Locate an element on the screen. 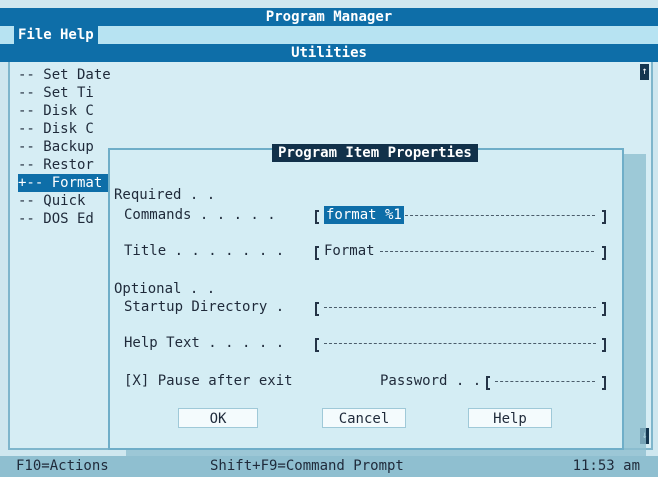  password-left-bracket is located at coordinates (488, 383).